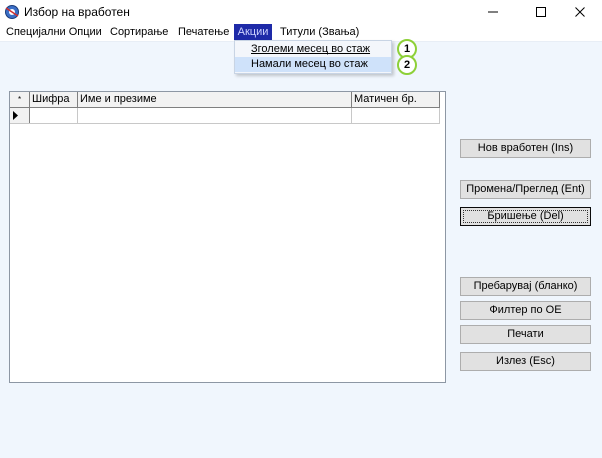  I want to click on filter-button: Филтер по ОЕ, so click(525, 310).